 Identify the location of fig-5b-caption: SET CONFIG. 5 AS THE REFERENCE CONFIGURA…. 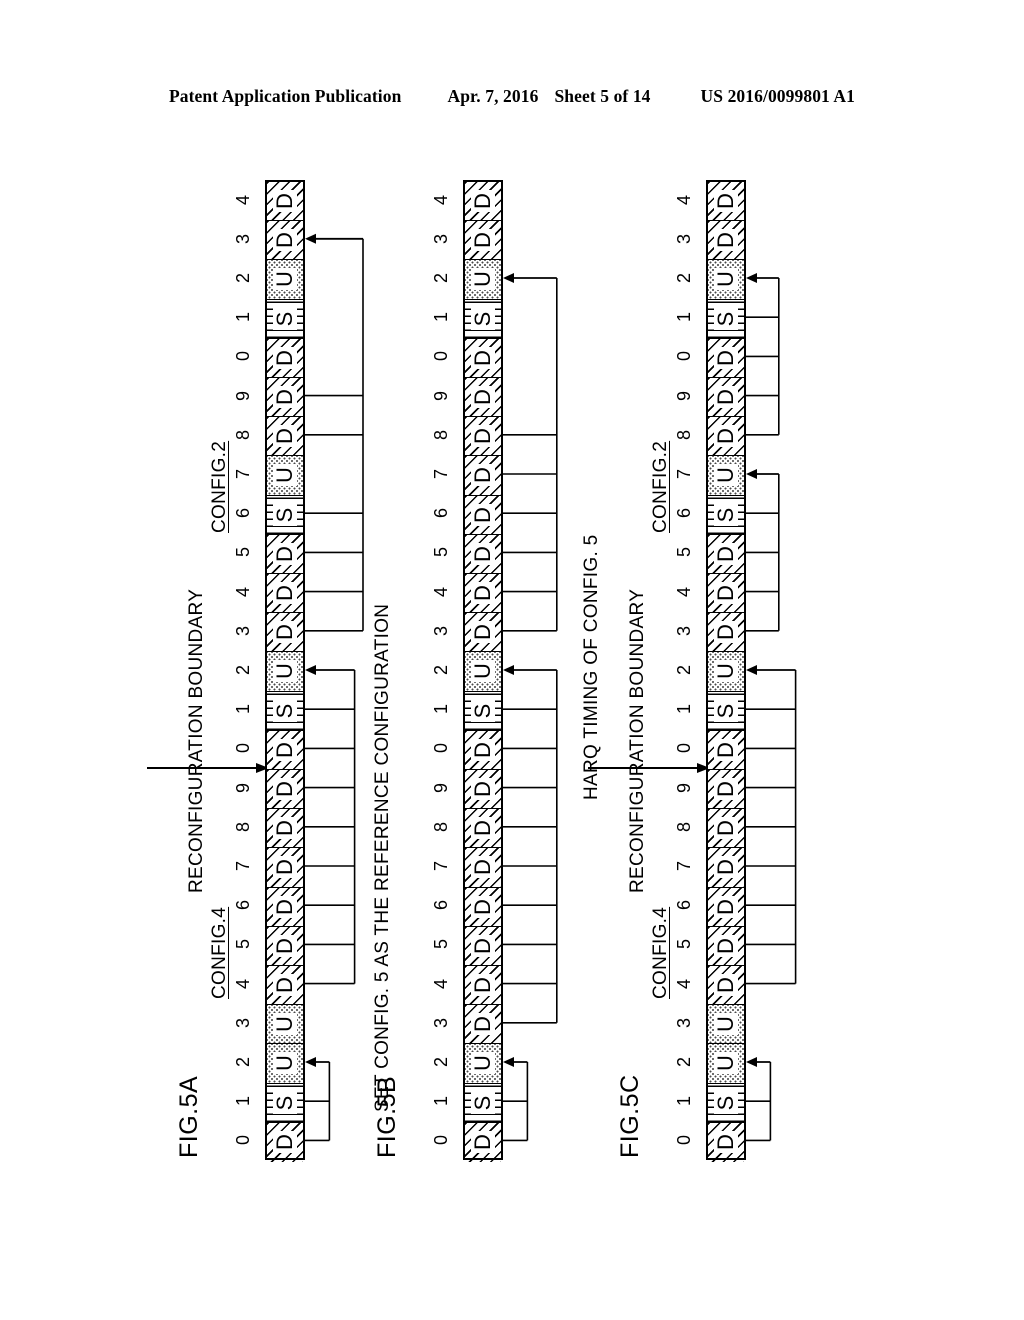
(382, 857).